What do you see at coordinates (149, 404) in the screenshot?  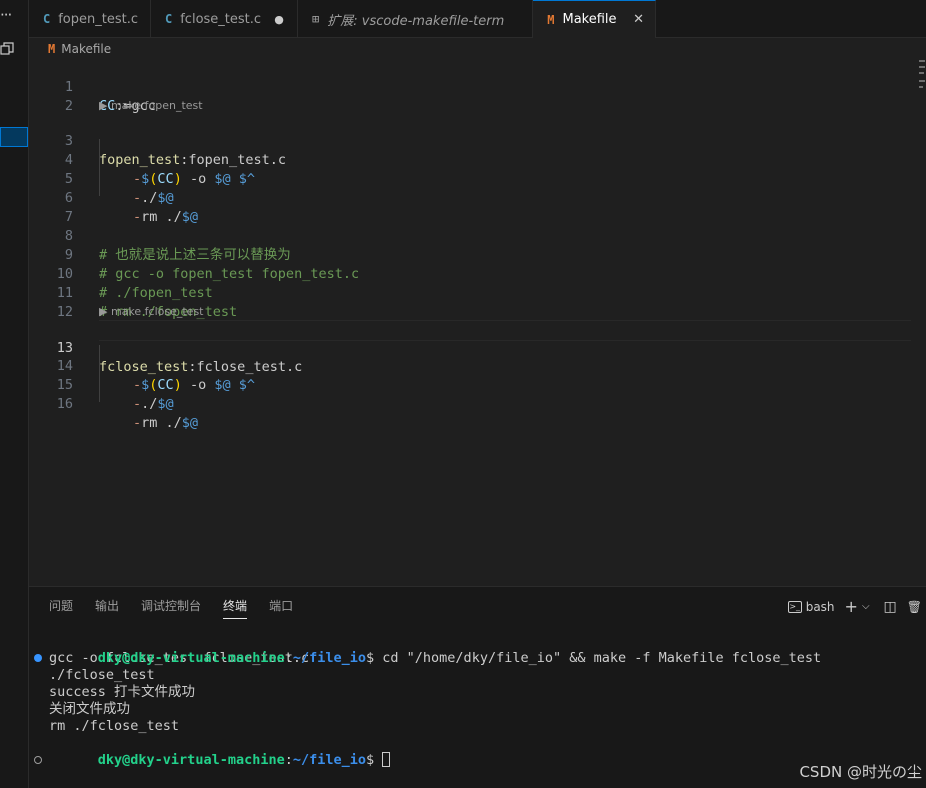 I see `command: ./` at bounding box center [149, 404].